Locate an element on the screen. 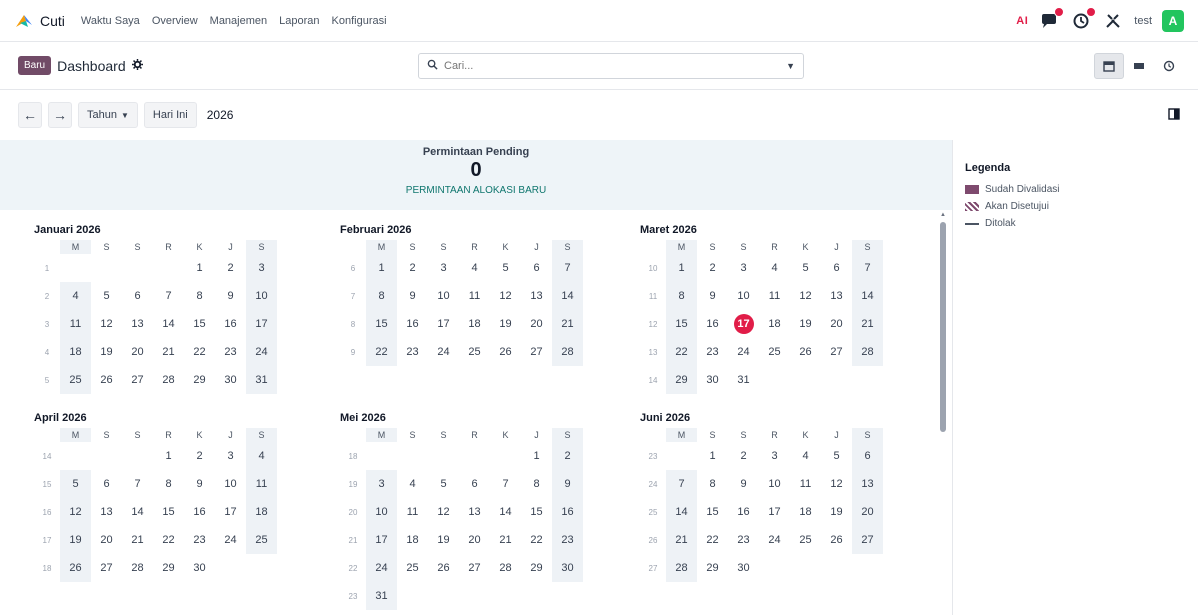 This screenshot has height=615, width=1198. scroll-up-icon: ▲ is located at coordinates (943, 215).